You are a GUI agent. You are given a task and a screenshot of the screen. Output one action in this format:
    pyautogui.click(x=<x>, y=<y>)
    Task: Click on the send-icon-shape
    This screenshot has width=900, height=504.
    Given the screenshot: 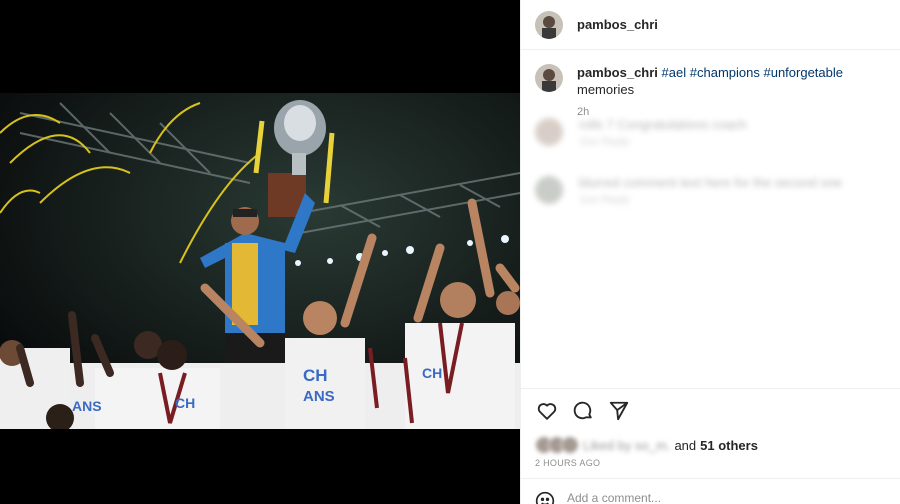 What is the action you would take?
    pyautogui.click(x=619, y=410)
    